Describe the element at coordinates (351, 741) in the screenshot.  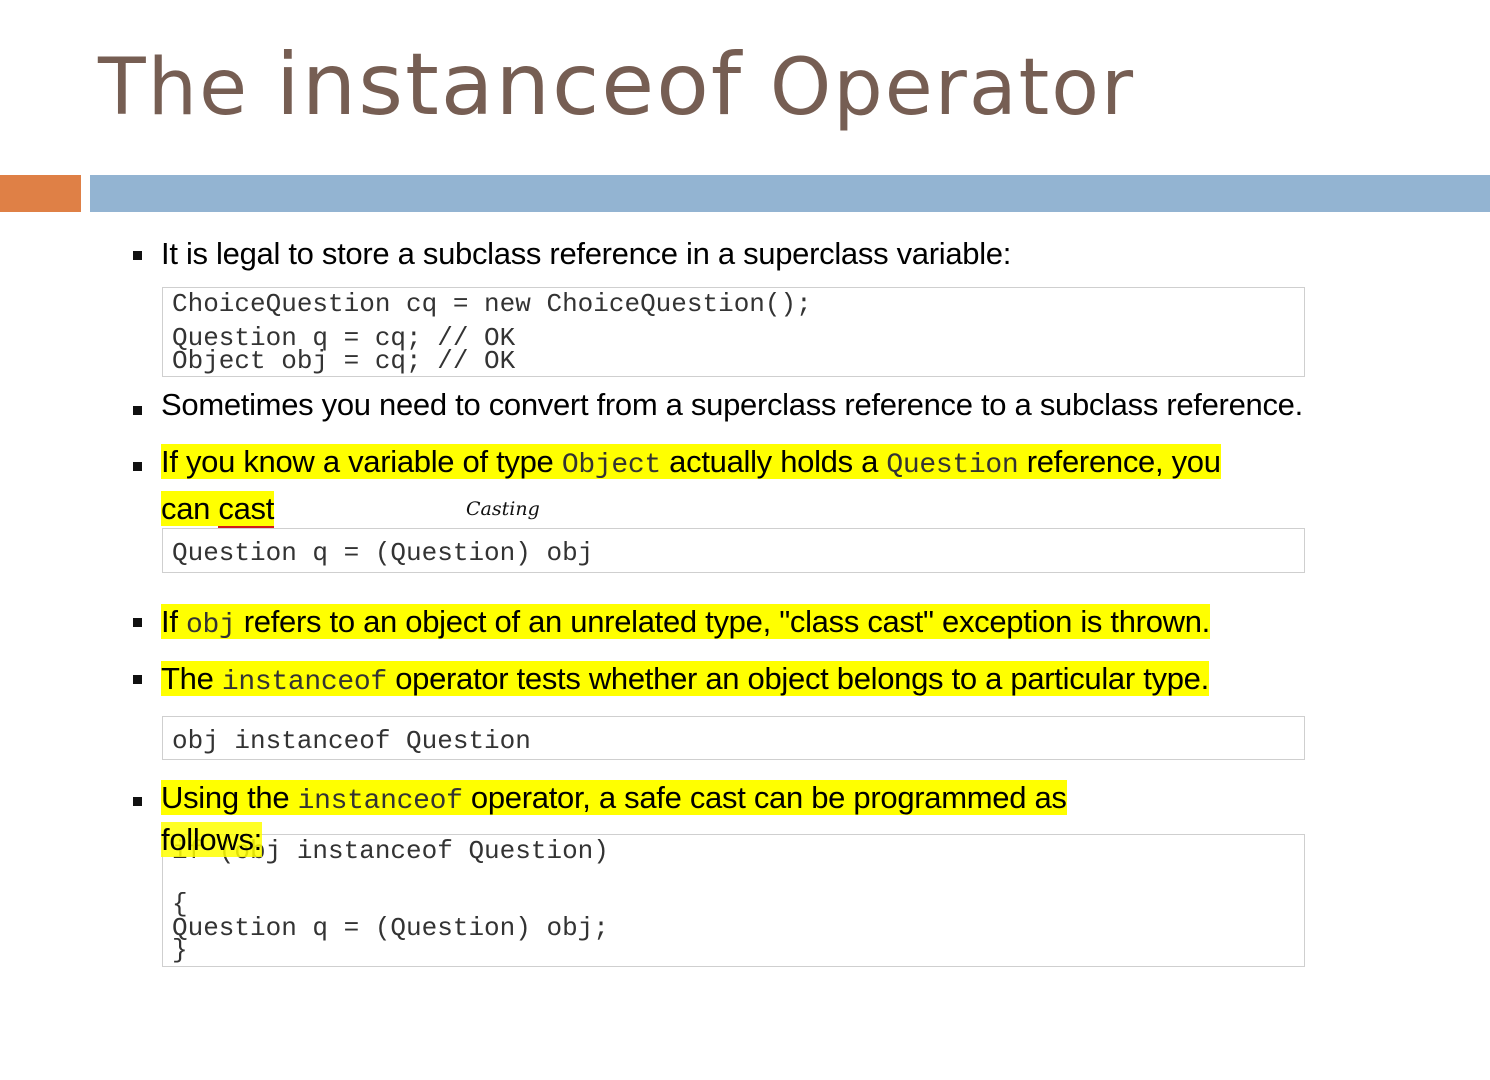
I see `code-line: obj instanceof Question` at that location.